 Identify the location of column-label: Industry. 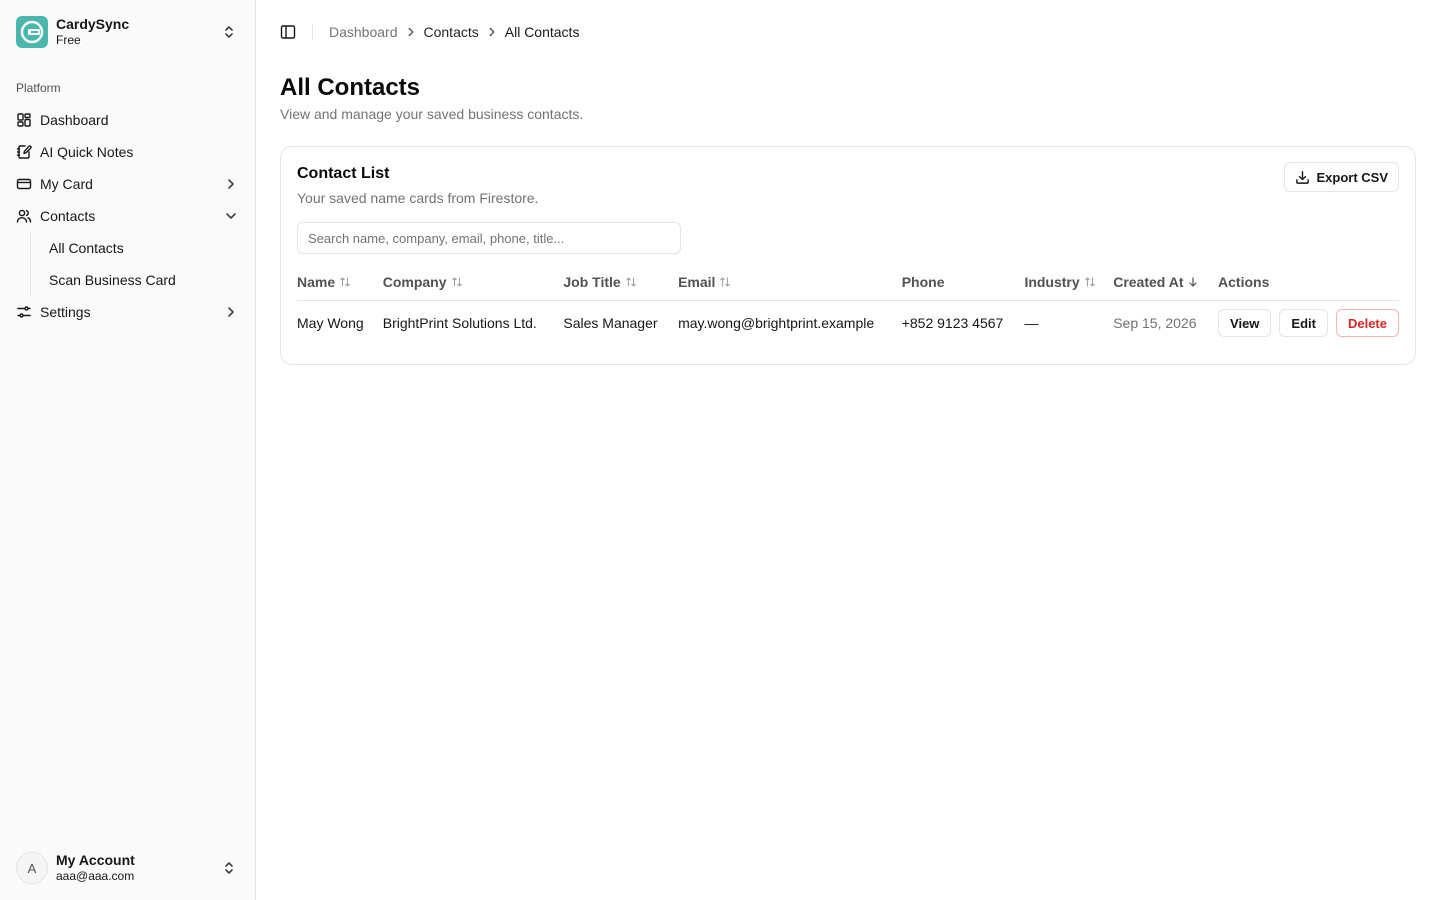
(1052, 281).